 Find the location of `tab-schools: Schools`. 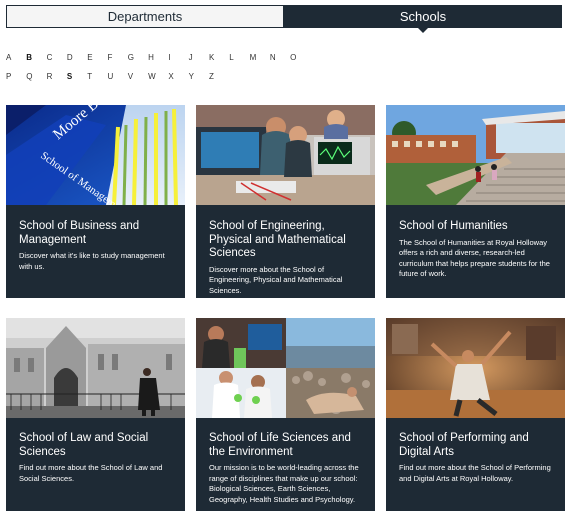

tab-schools: Schools is located at coordinates (423, 19).